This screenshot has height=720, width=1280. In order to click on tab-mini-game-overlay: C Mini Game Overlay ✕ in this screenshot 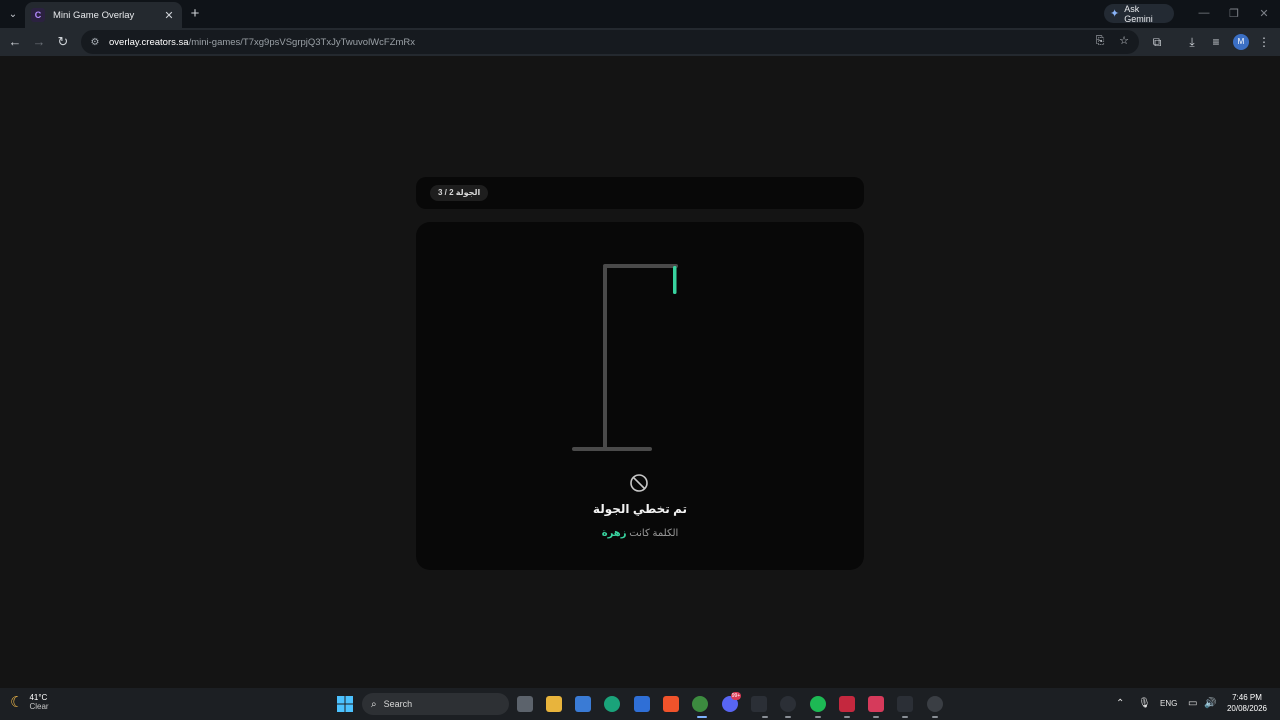, I will do `click(103, 15)`.